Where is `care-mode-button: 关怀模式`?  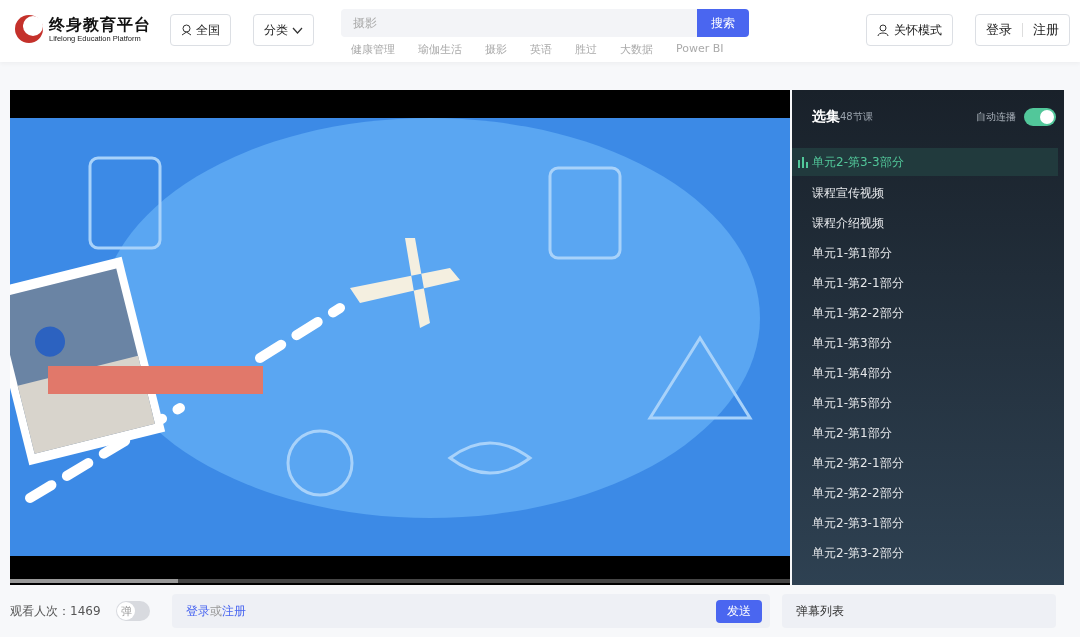
care-mode-button: 关怀模式 is located at coordinates (909, 30).